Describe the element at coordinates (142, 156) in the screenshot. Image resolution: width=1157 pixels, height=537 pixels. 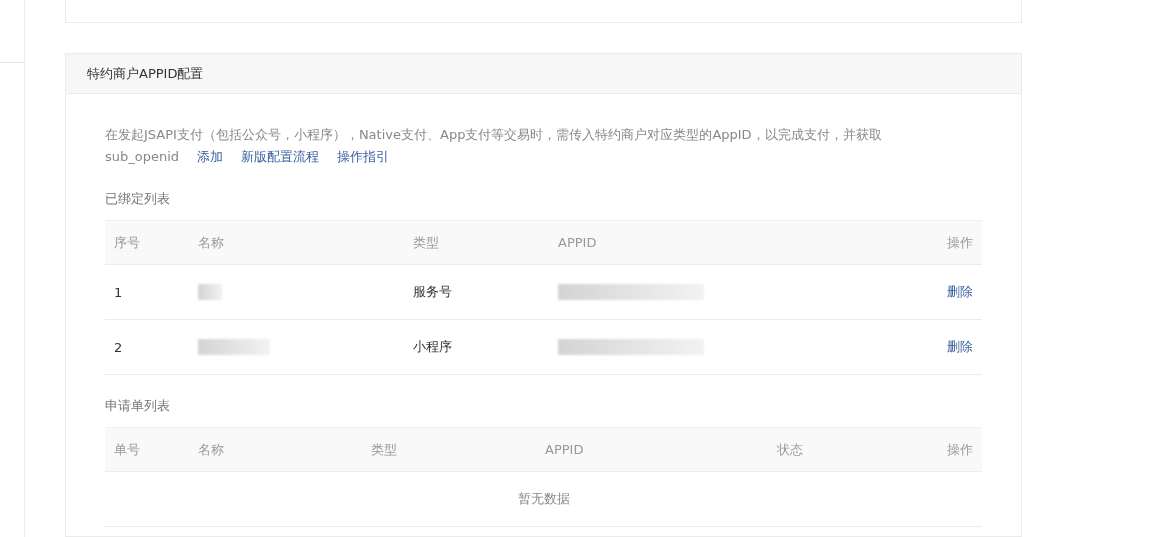
I see `description-text: sub_openid` at that location.